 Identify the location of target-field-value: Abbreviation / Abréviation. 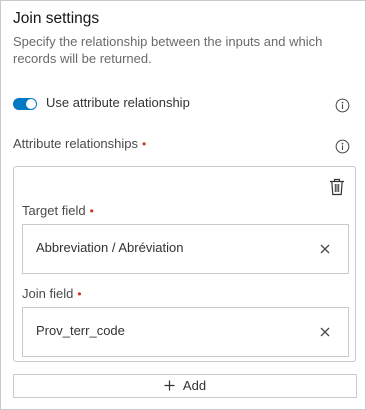
(110, 247).